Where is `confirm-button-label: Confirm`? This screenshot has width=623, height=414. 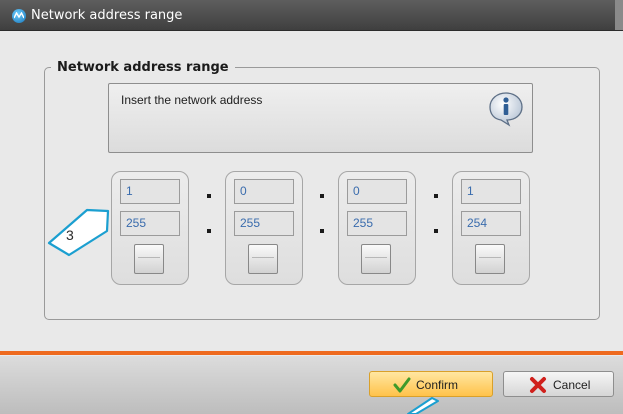
confirm-button-label: Confirm is located at coordinates (437, 385).